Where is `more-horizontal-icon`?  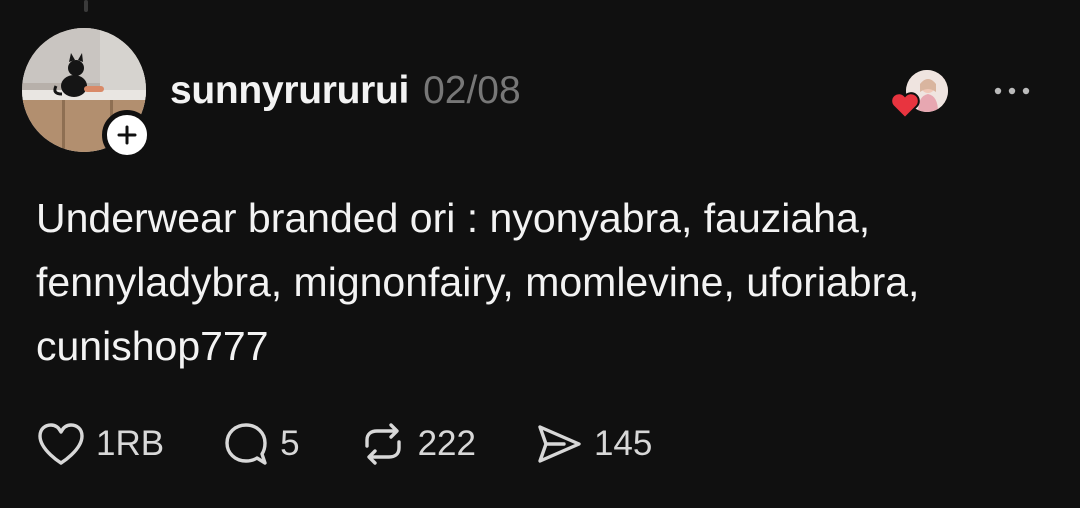 more-horizontal-icon is located at coordinates (1012, 91).